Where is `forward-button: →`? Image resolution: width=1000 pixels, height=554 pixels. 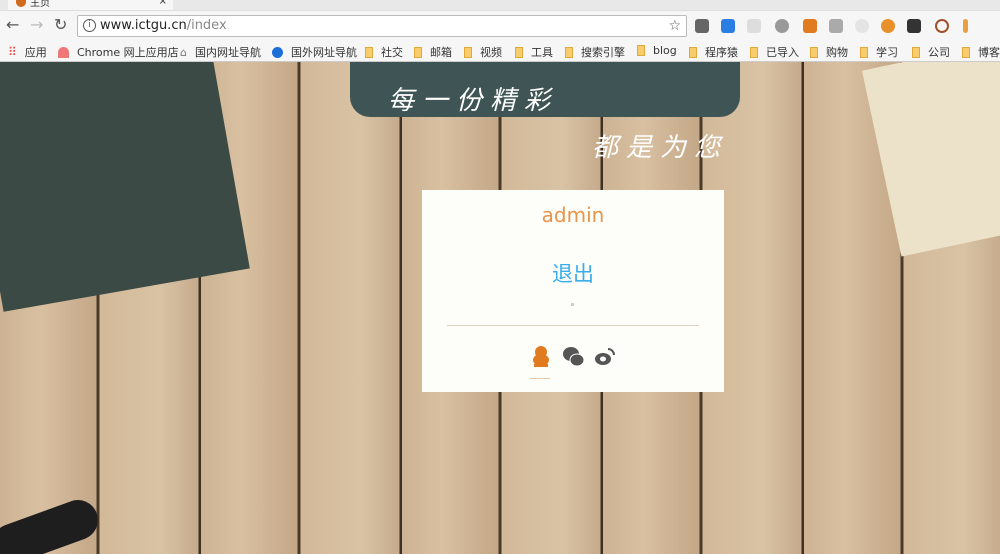 forward-button: → is located at coordinates (36, 24).